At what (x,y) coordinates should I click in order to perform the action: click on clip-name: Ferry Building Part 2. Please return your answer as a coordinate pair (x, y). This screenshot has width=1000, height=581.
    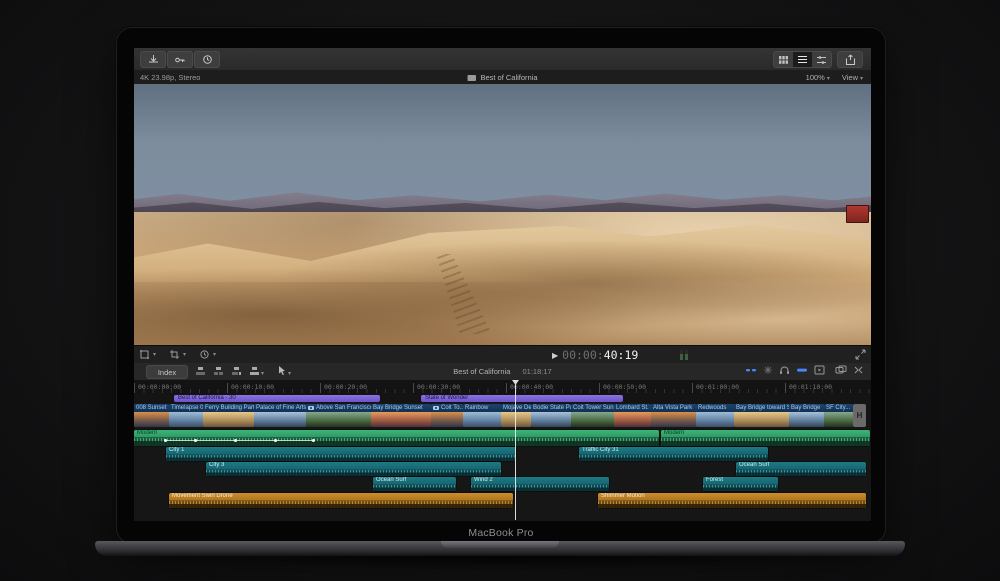
    Looking at the image, I should click on (228, 408).